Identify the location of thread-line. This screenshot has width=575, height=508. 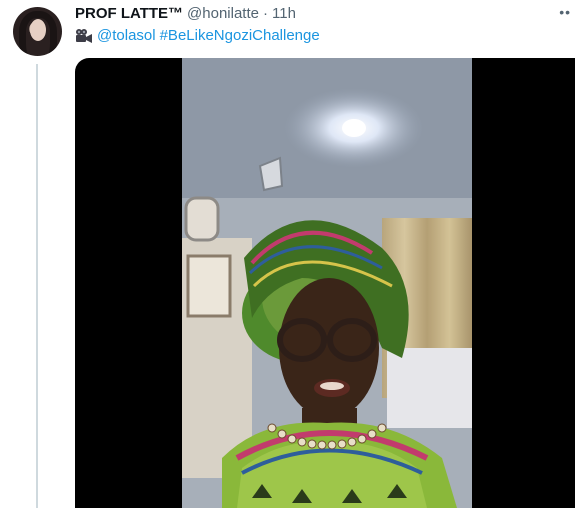
(37, 286).